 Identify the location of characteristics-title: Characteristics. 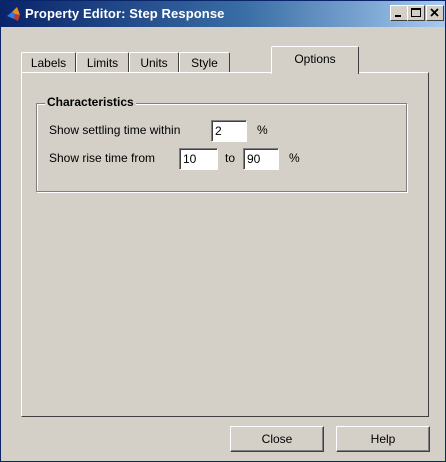
(90, 102).